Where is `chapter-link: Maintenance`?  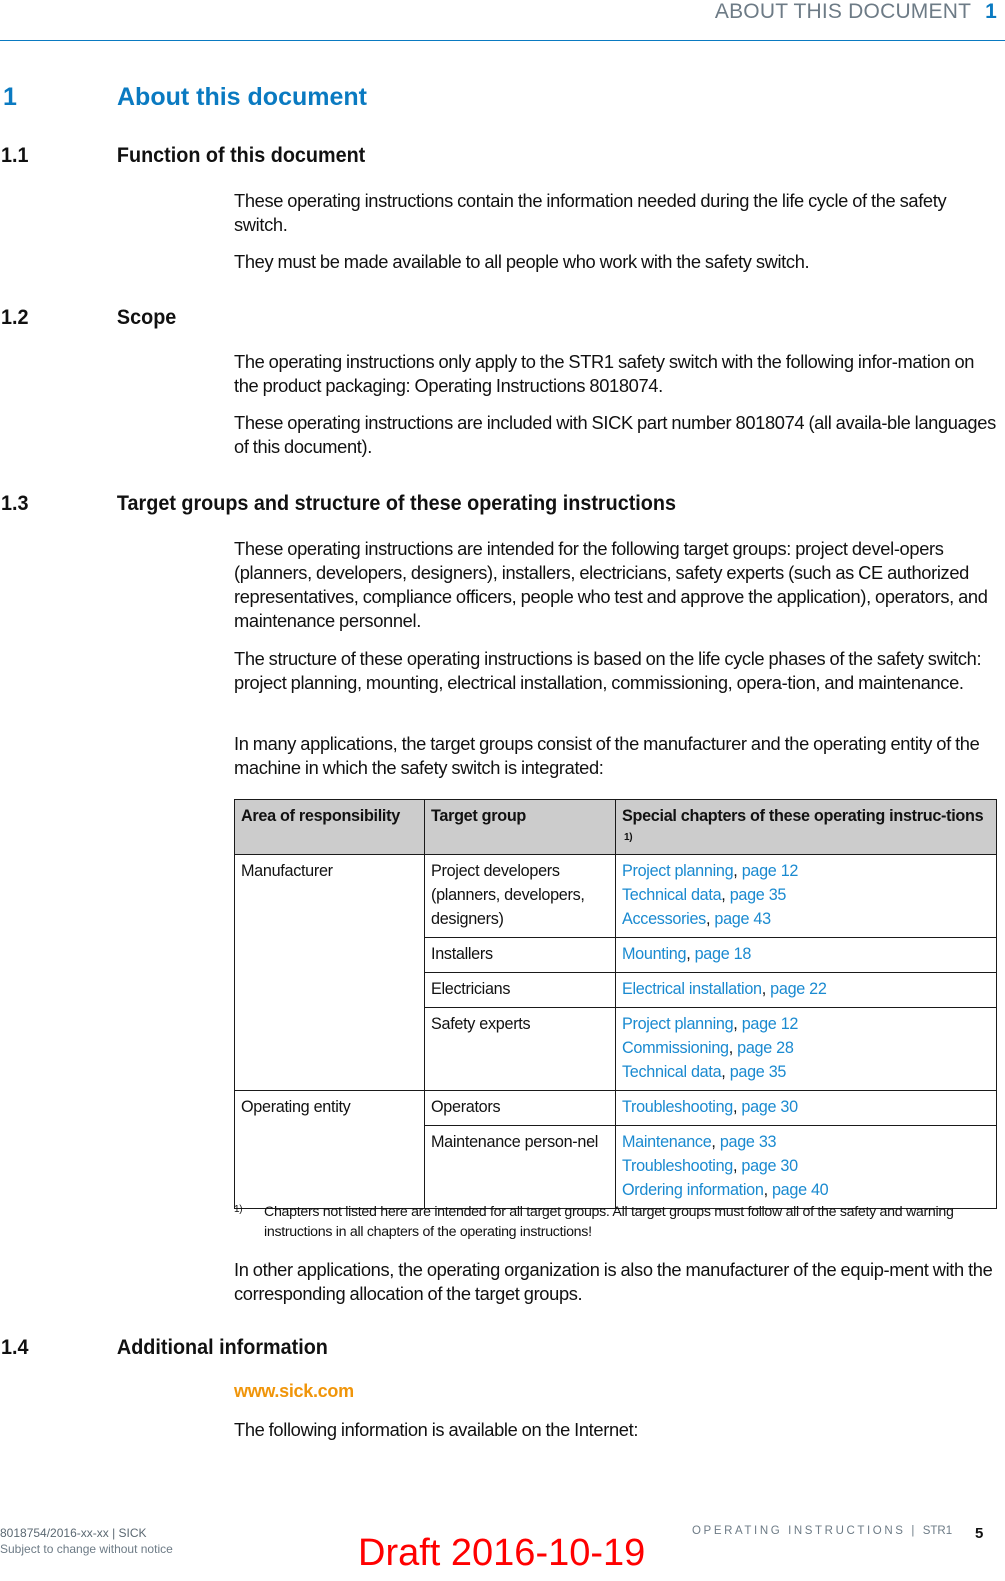
chapter-link: Maintenance is located at coordinates (667, 1142).